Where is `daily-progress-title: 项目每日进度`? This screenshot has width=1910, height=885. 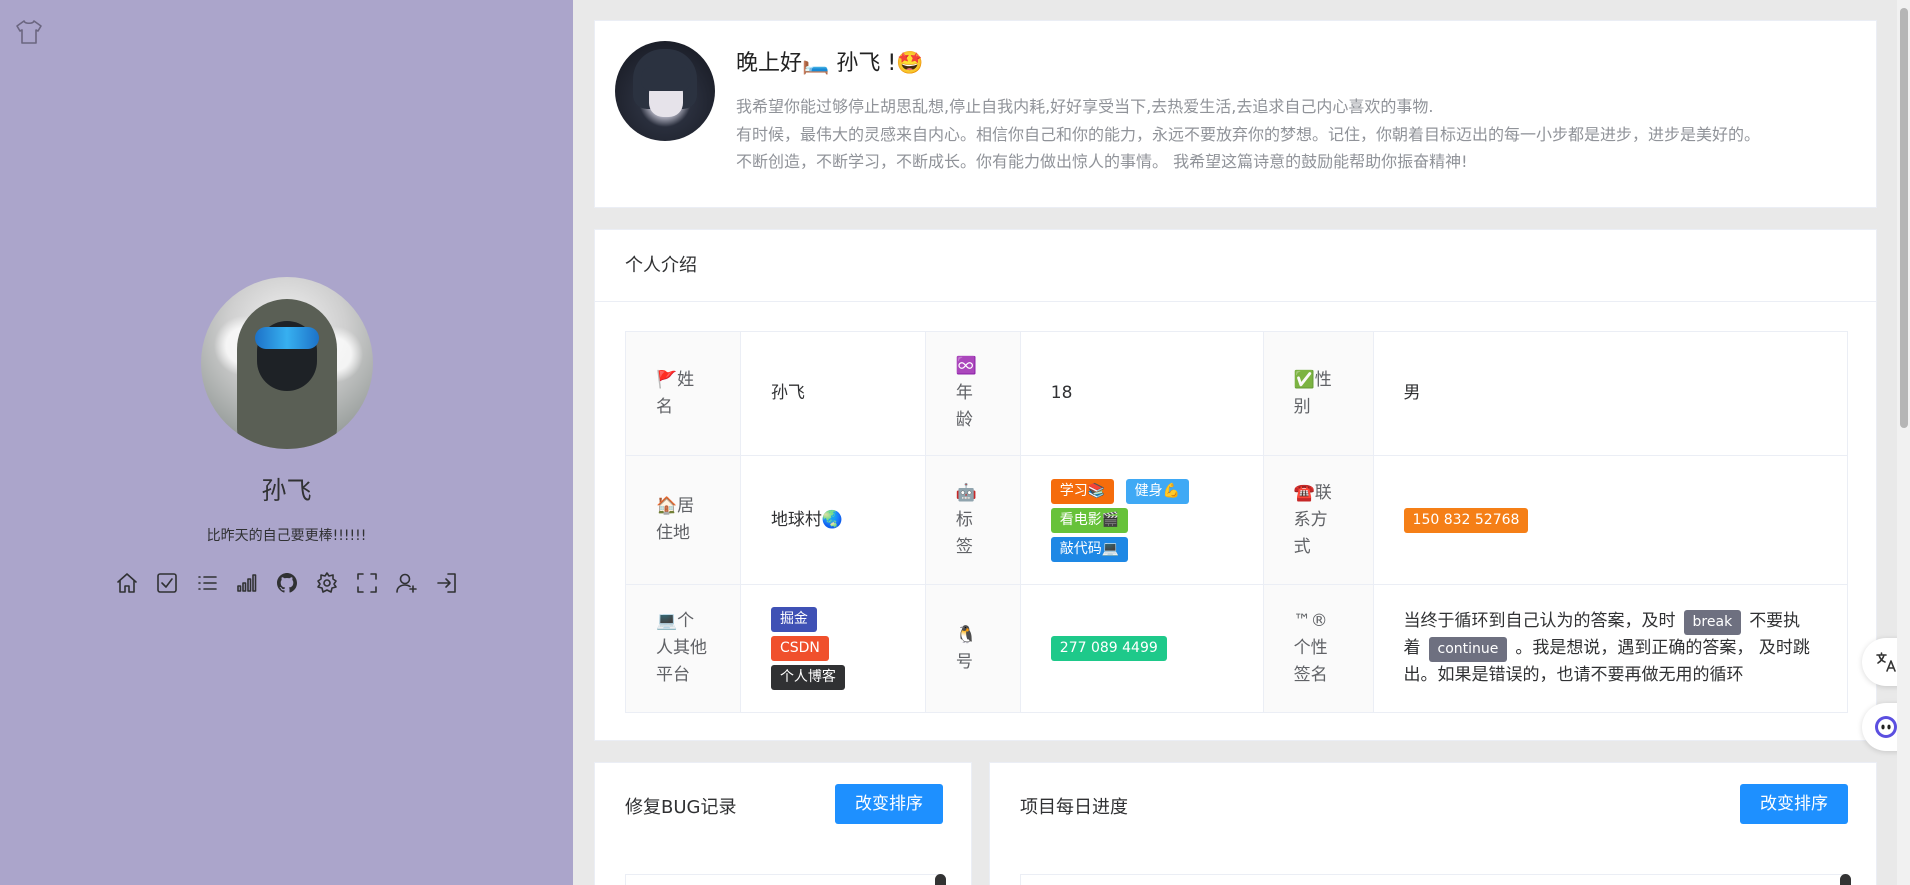 daily-progress-title: 项目每日进度 is located at coordinates (1074, 807).